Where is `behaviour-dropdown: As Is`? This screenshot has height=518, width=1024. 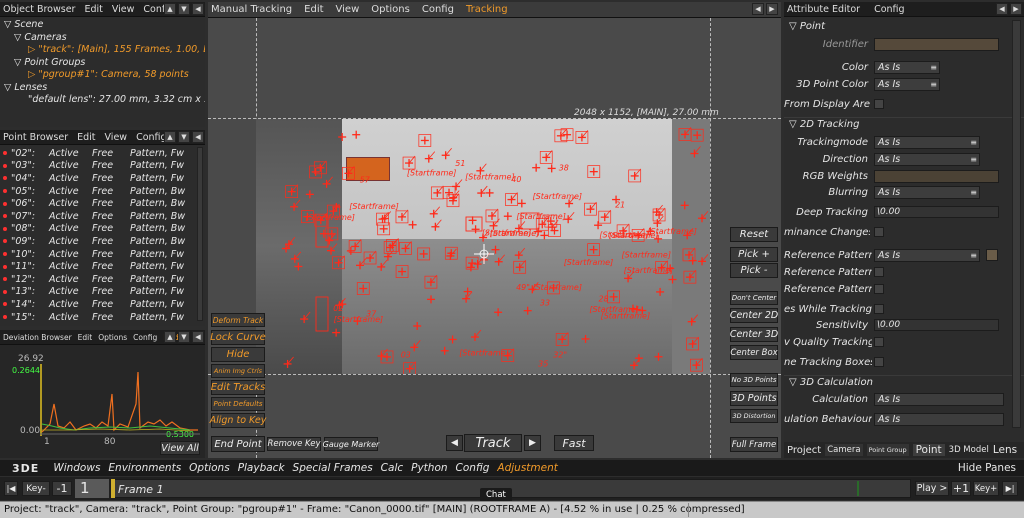 behaviour-dropdown: As Is is located at coordinates (939, 419).